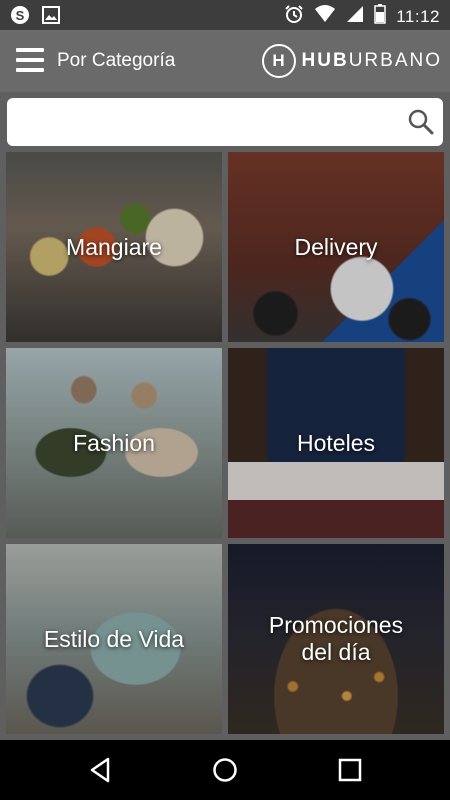  I want to click on category-label: Delivery, so click(336, 246).